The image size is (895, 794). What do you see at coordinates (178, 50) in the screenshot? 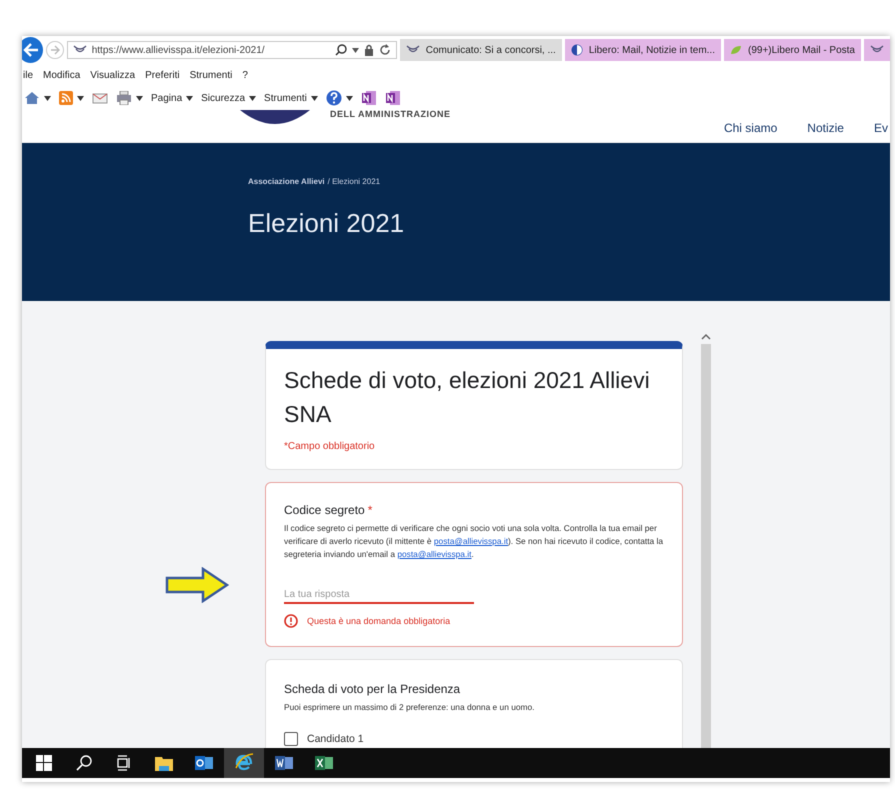
I see `url-text: https://www.allievisspa.it/elezioni-2021/` at bounding box center [178, 50].